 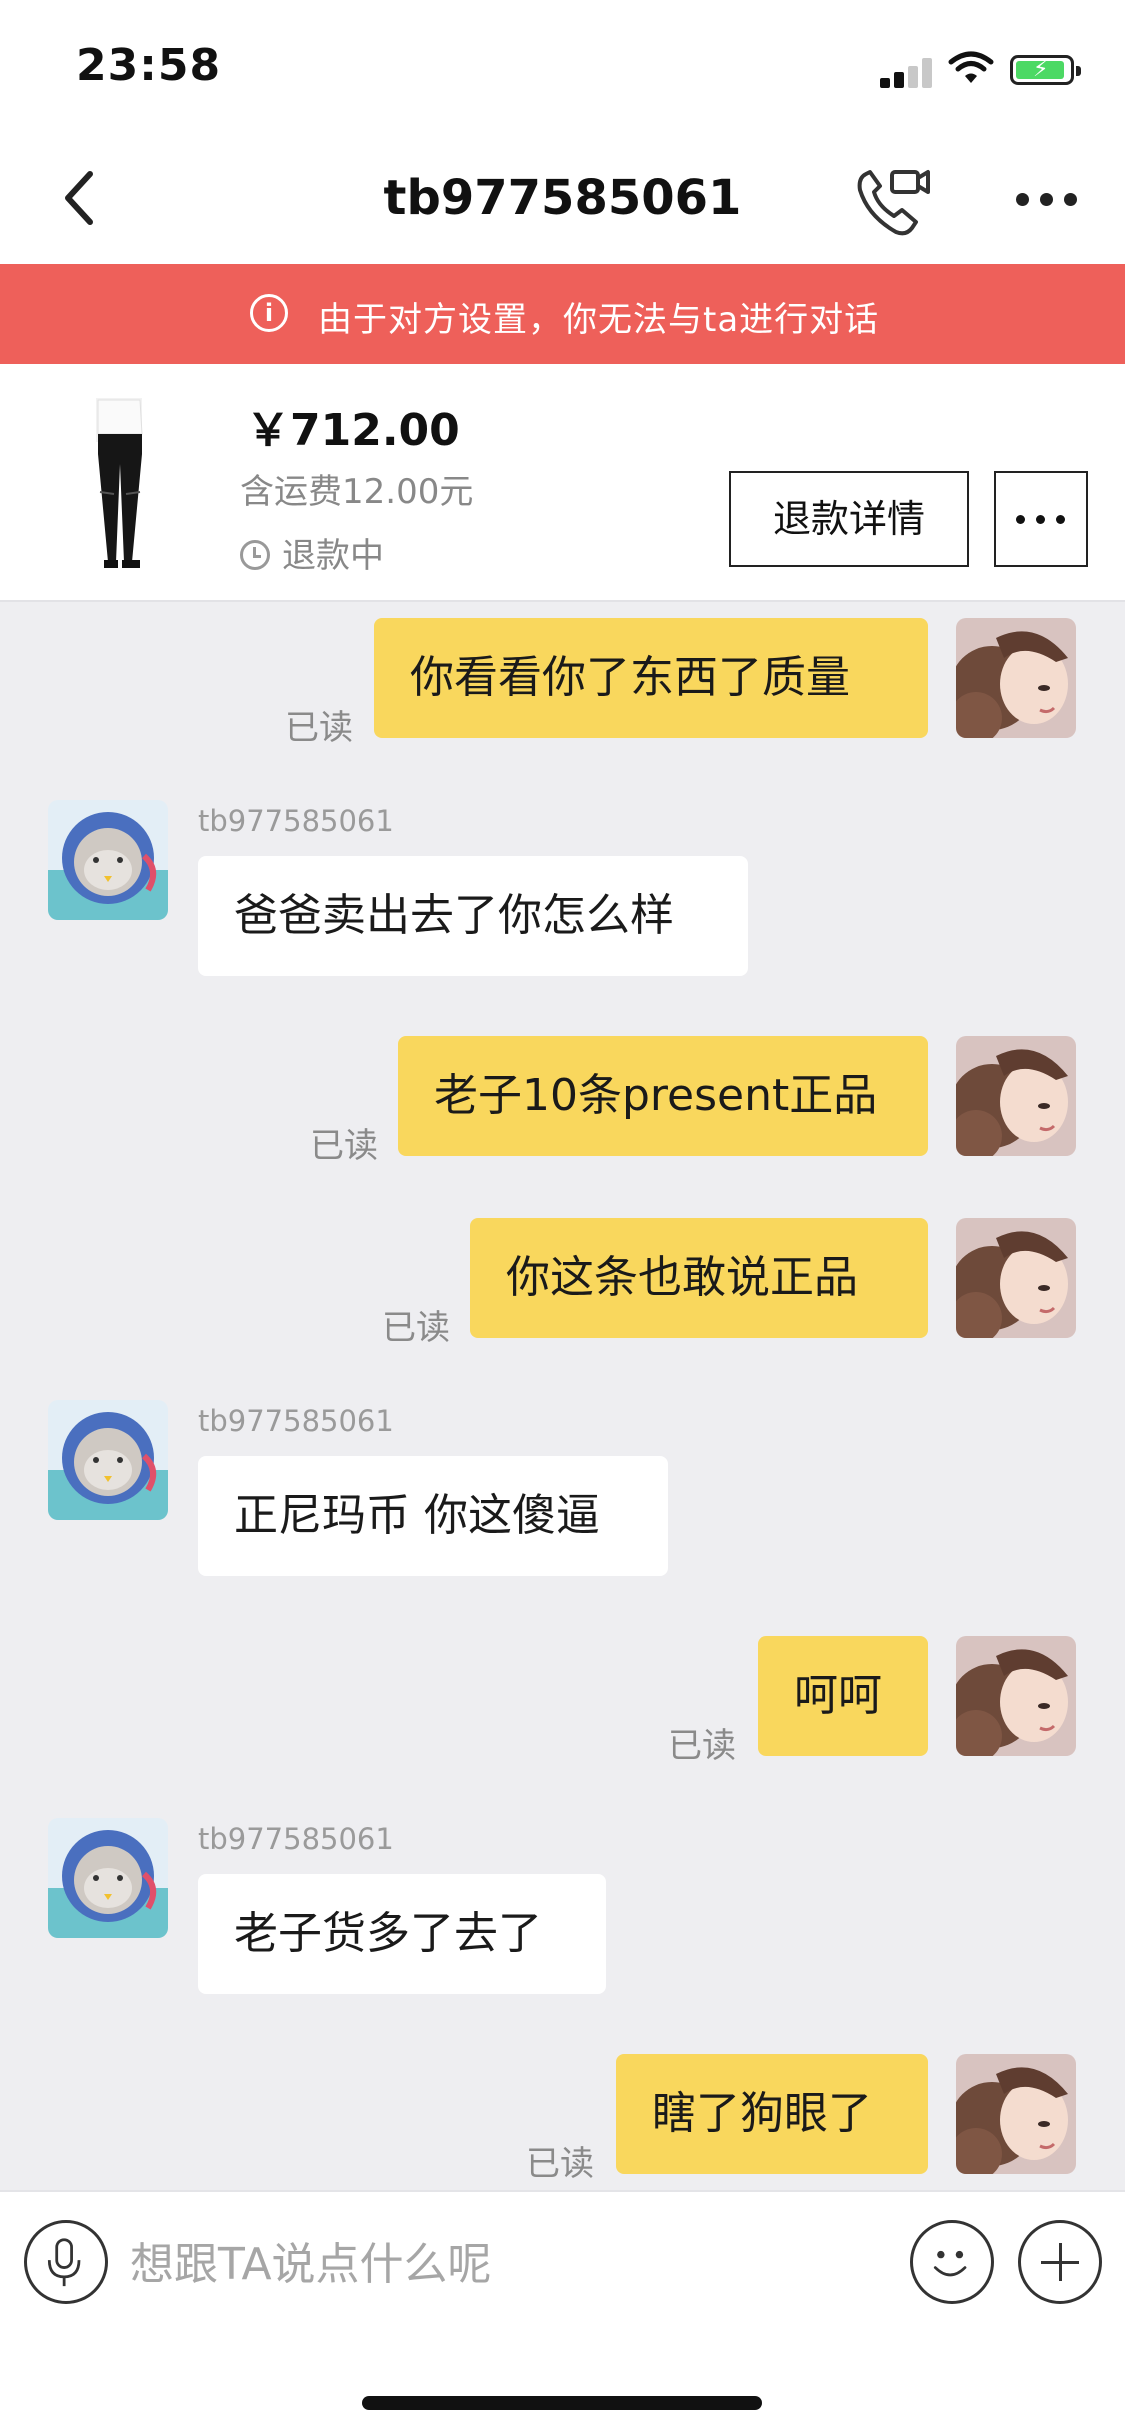 I want to click on my-message-bubble: 你看看你了东西了质量, so click(x=651, y=678).